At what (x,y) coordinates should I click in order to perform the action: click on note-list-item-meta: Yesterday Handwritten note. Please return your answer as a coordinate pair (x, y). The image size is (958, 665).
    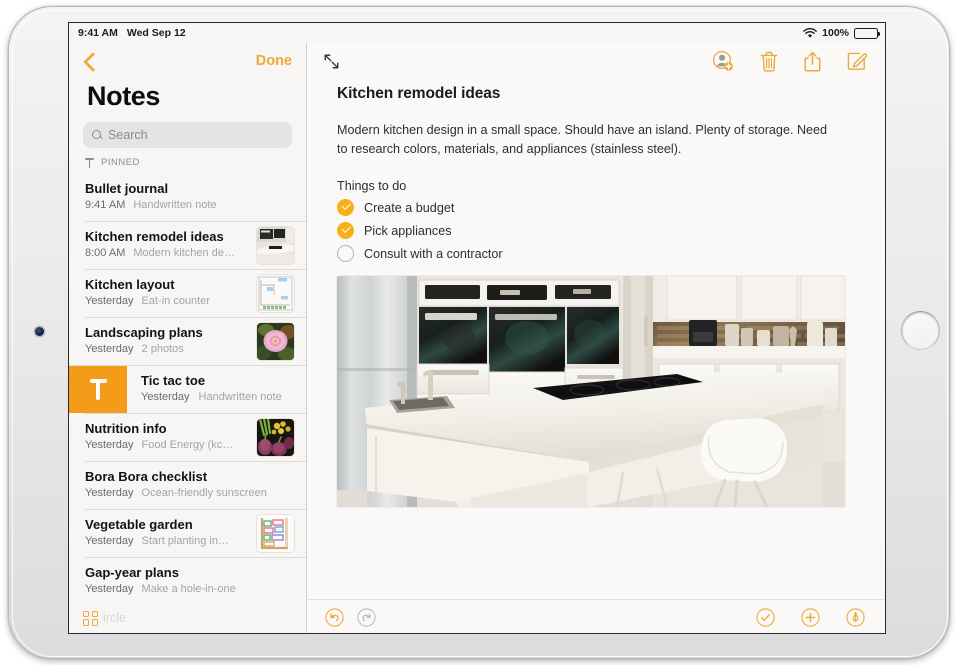
    Looking at the image, I should click on (217, 397).